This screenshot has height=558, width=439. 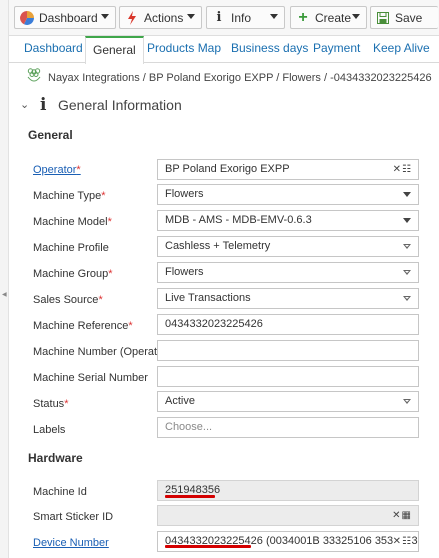 I want to click on group-title-hardware: Hardware, so click(x=55, y=458).